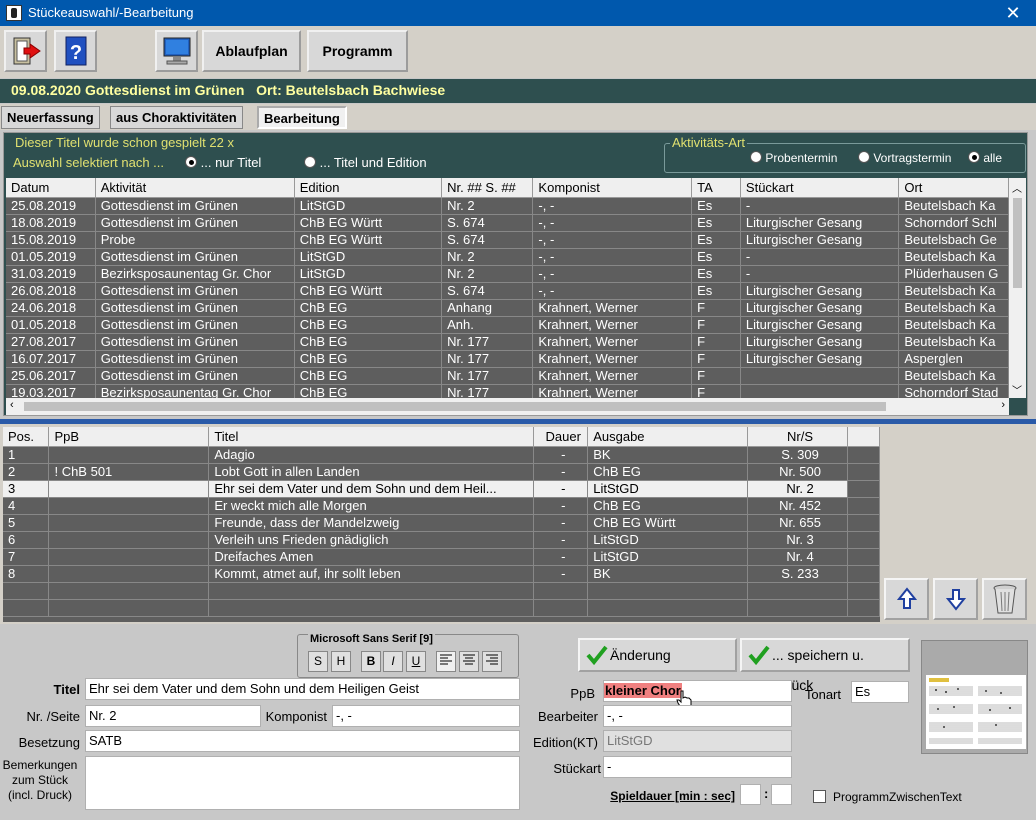  What do you see at coordinates (697, 691) in the screenshot?
I see `ppb-input: kleiner Chor` at bounding box center [697, 691].